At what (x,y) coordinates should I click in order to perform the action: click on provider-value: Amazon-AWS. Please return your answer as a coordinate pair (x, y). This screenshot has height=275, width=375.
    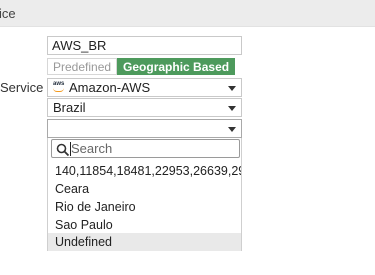
    Looking at the image, I should click on (110, 87).